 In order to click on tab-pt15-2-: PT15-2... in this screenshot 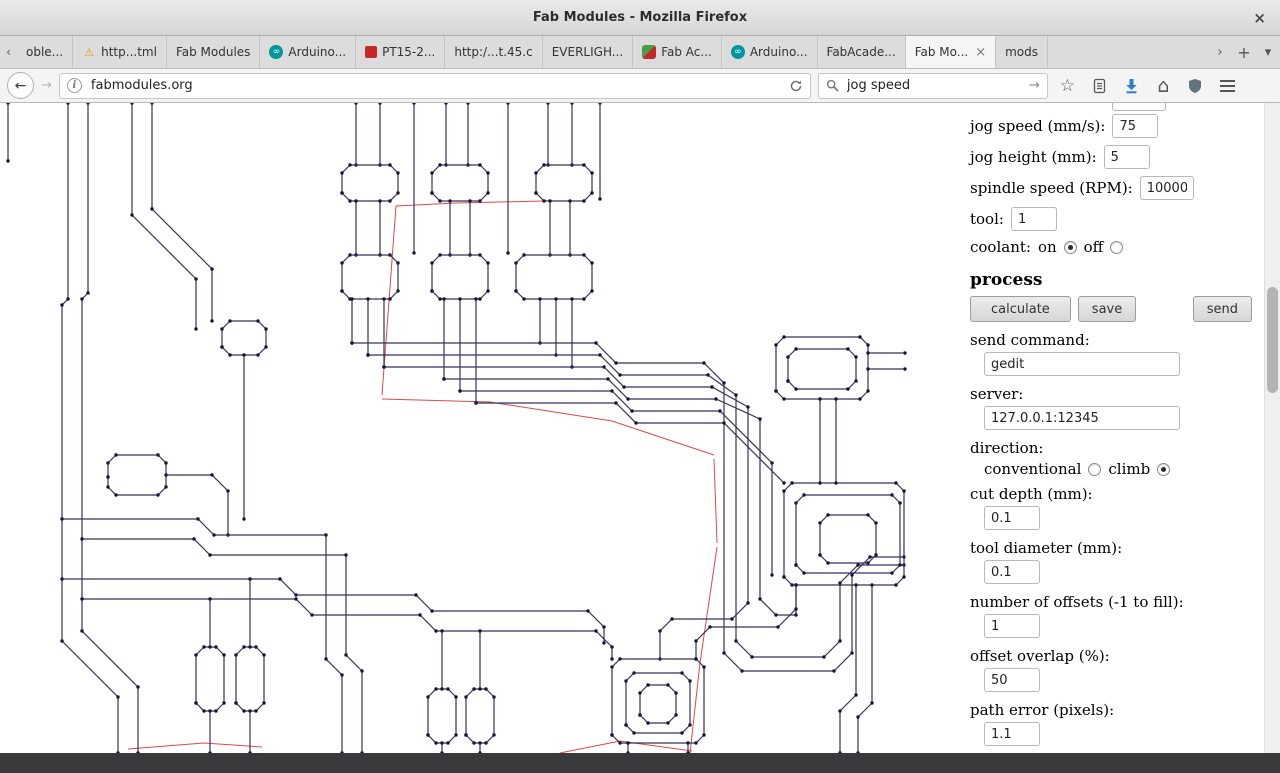, I will do `click(401, 52)`.